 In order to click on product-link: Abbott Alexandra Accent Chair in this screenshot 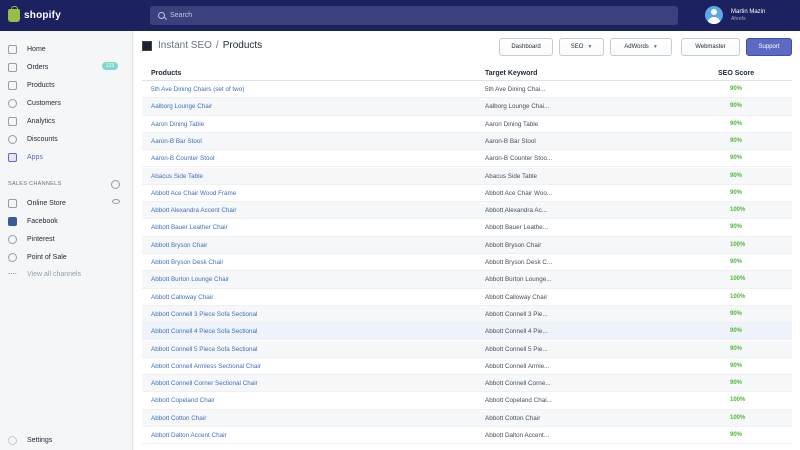, I will do `click(193, 210)`.